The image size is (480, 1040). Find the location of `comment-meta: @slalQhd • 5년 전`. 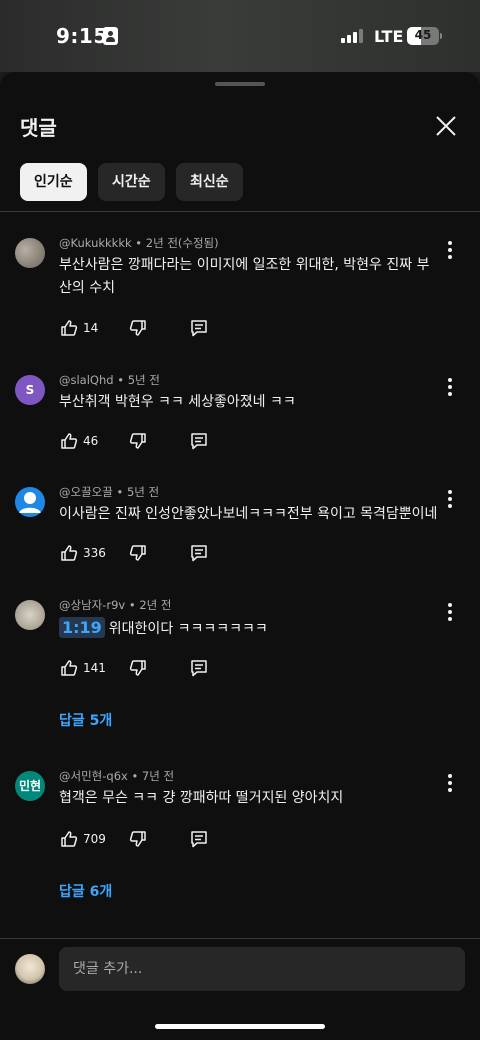

comment-meta: @slalQhd • 5년 전 is located at coordinates (109, 380).